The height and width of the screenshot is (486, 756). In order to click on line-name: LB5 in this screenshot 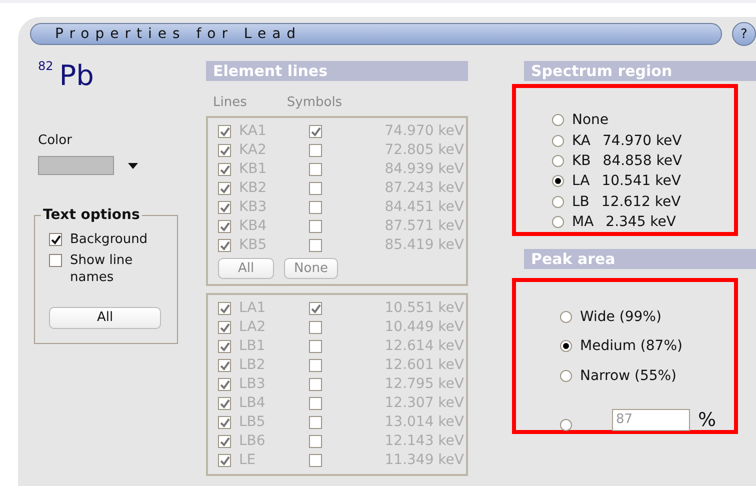, I will do `click(252, 422)`.